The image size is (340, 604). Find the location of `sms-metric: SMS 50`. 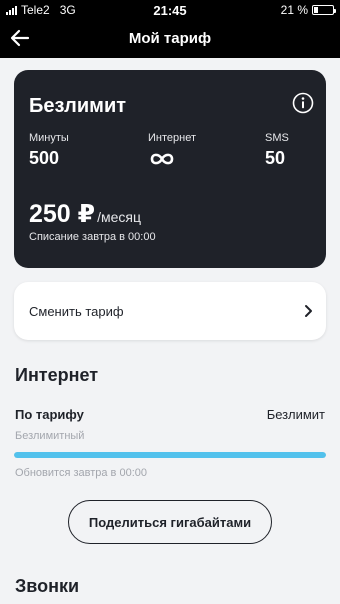

sms-metric: SMS 50 is located at coordinates (277, 151).